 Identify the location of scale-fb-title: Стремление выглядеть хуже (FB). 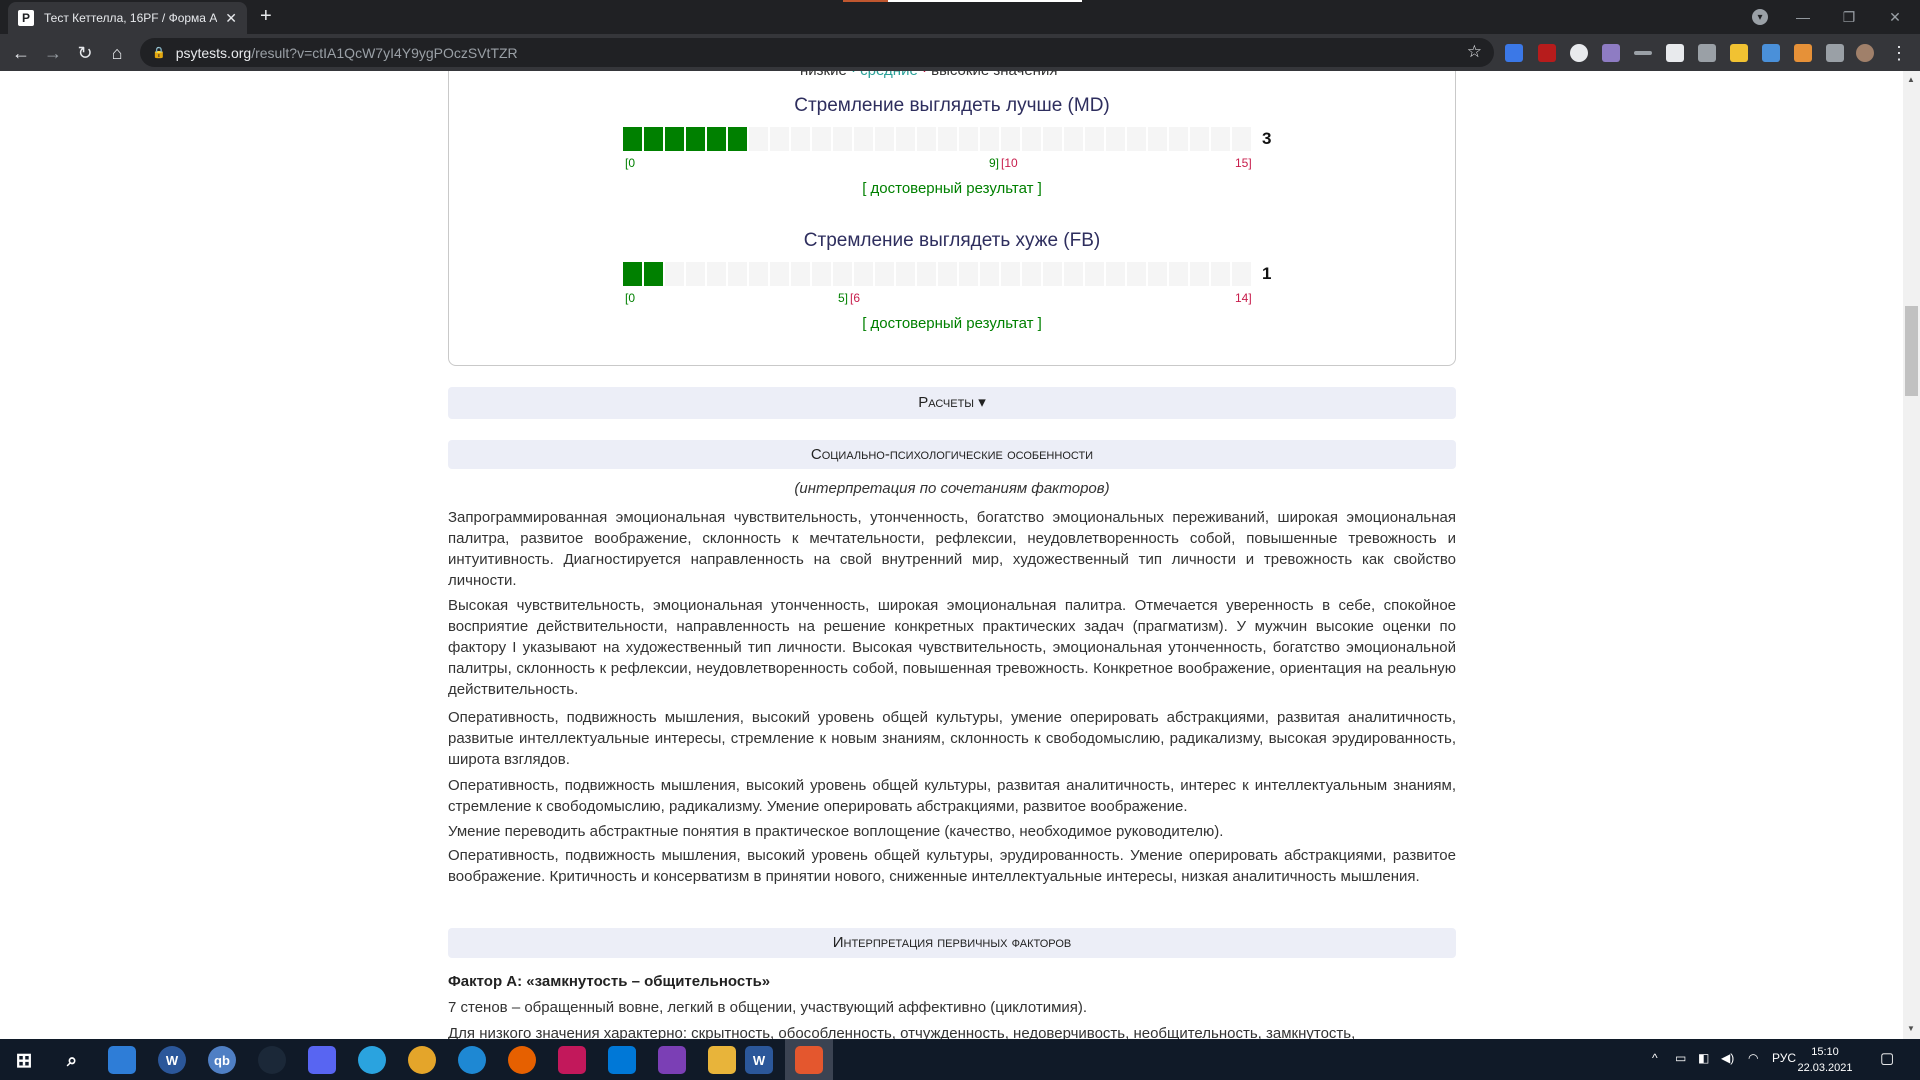
(952, 240).